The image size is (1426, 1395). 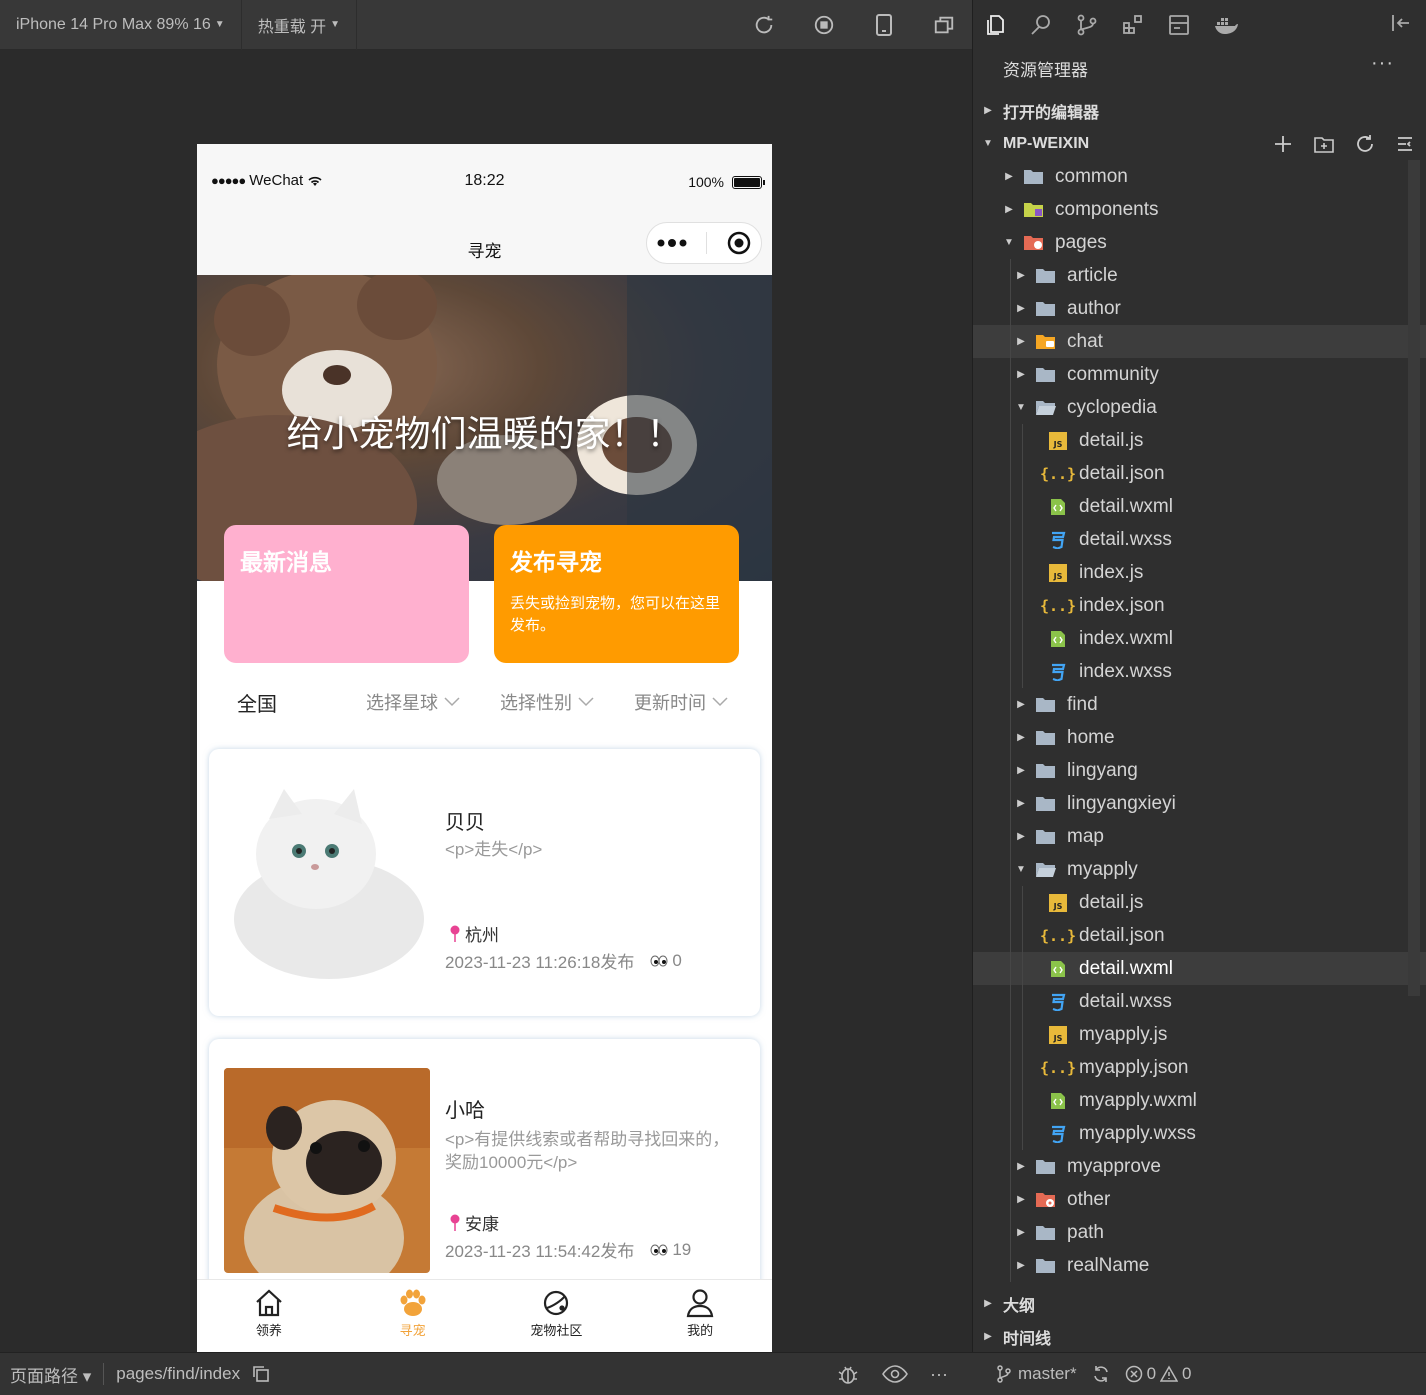 I want to click on open-editors-section: ▶ 打开的编辑器, so click(x=1199, y=110).